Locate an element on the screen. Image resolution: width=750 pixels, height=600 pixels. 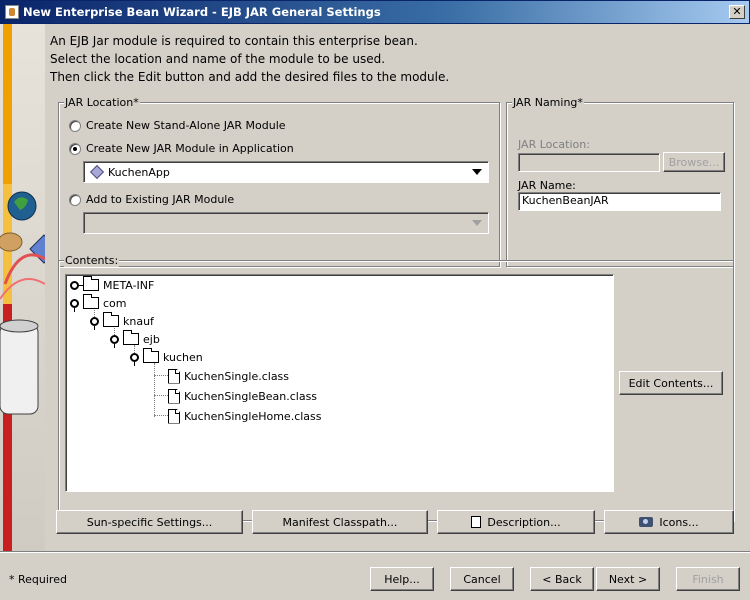
tree-item-label: KuchenSingleBean.class is located at coordinates (251, 396).